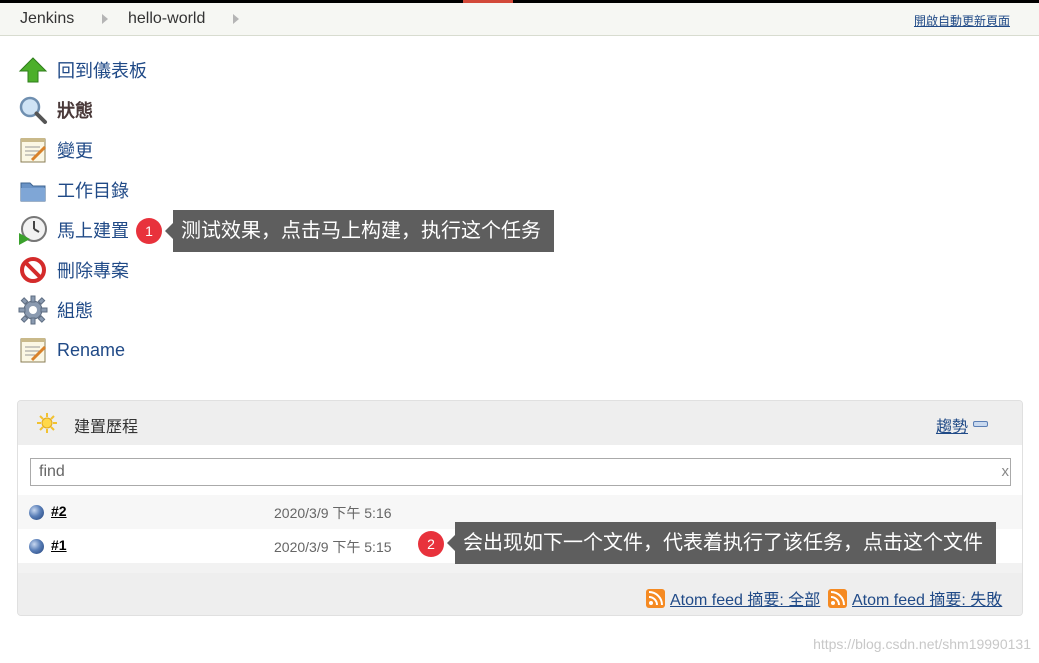 The width and height of the screenshot is (1039, 663). Describe the element at coordinates (33, 110) in the screenshot. I see `magnifier-icon` at that location.